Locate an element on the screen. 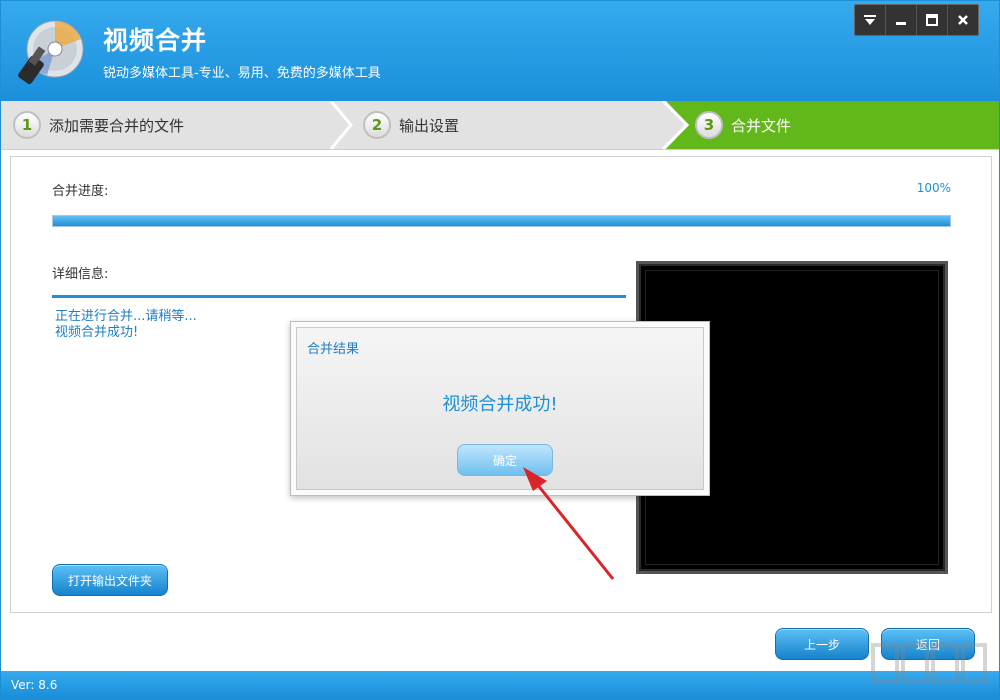 The height and width of the screenshot is (700, 1000). dialog-title: 合并结果 is located at coordinates (333, 349).